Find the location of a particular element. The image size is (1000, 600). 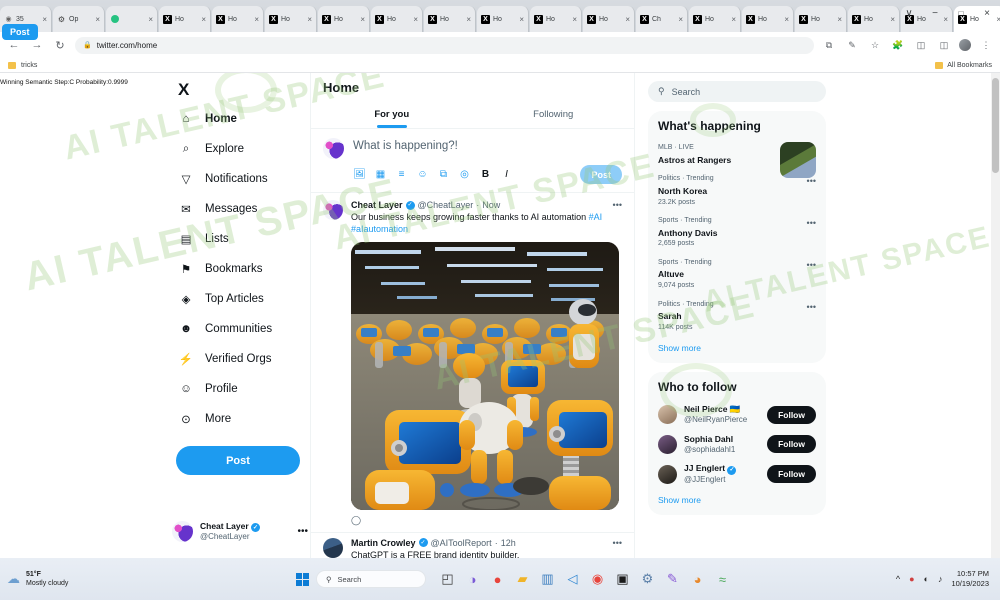

chrome-icon: ● is located at coordinates (497, 579).